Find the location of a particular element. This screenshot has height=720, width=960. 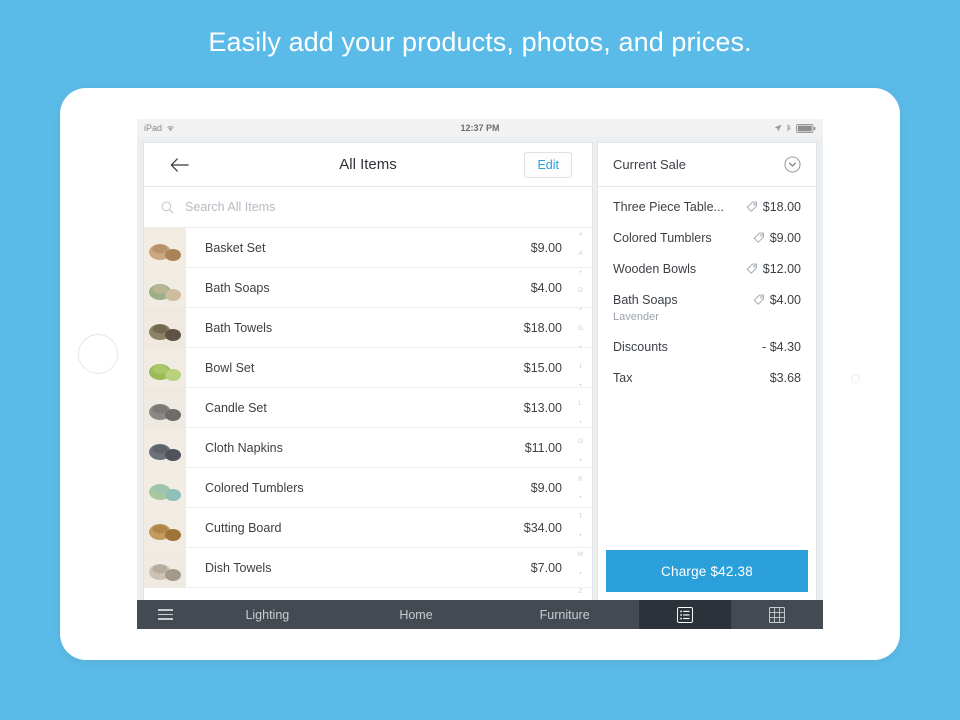

cart-line-amount: $18.00 is located at coordinates (781, 207).